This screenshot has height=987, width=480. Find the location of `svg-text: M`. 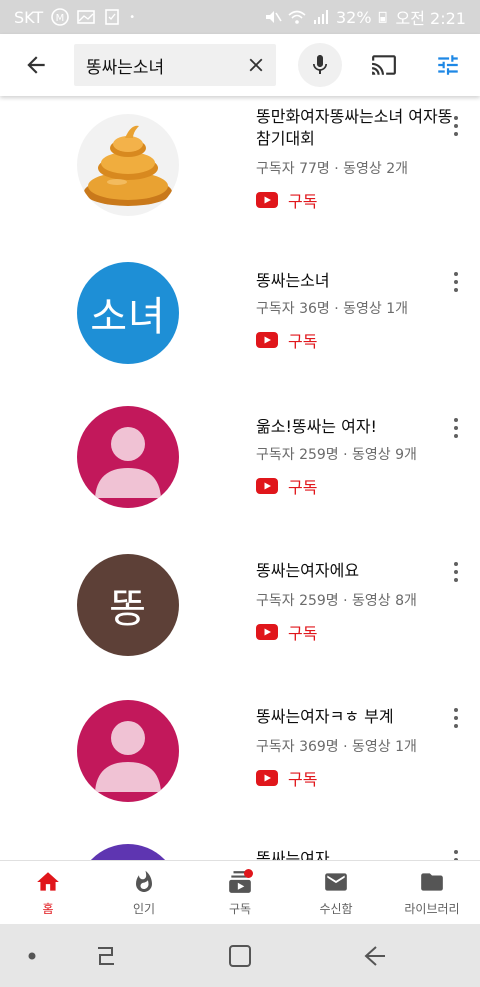

svg-text: M is located at coordinates (60, 18).